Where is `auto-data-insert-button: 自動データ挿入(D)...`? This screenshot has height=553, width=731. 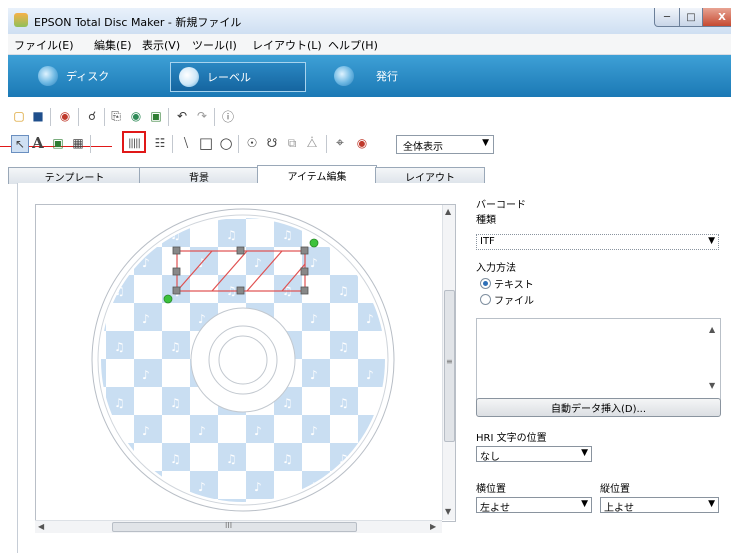 auto-data-insert-button: 自動データ挿入(D)... is located at coordinates (598, 407).